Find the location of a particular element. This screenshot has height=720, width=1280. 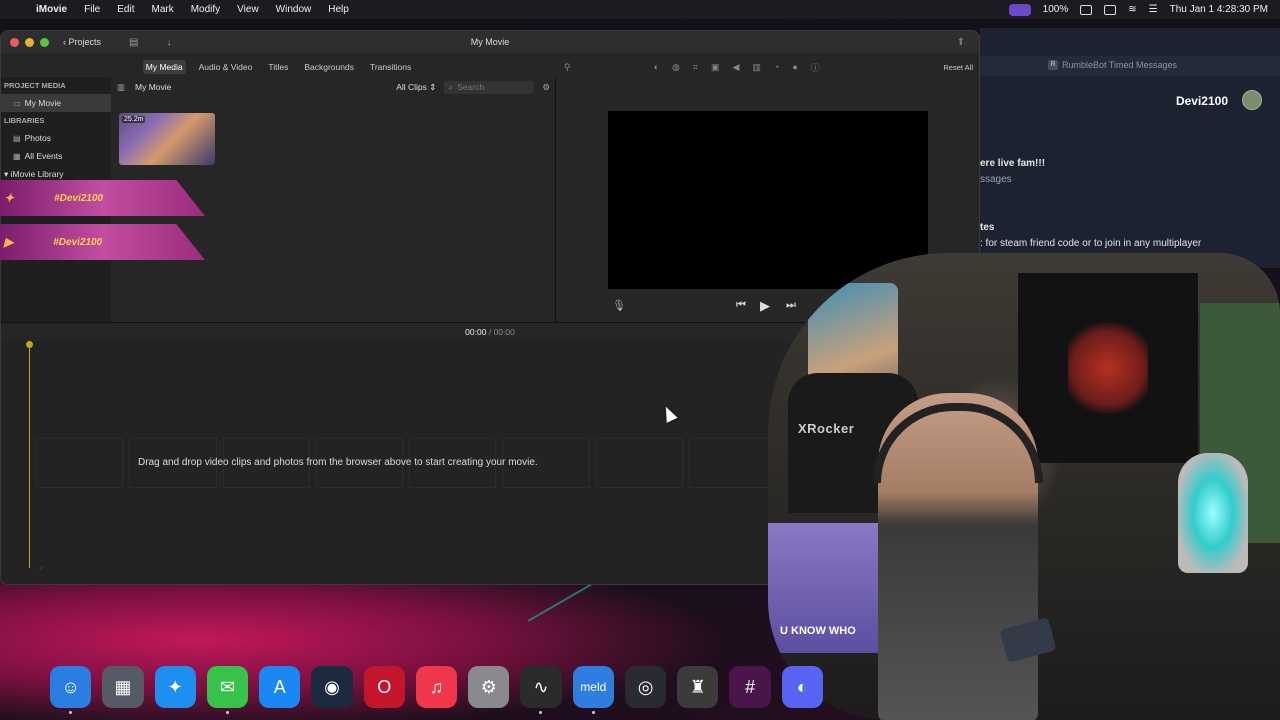

clock: Thu Jan 1 4:28:30 PM is located at coordinates (1219, 9).